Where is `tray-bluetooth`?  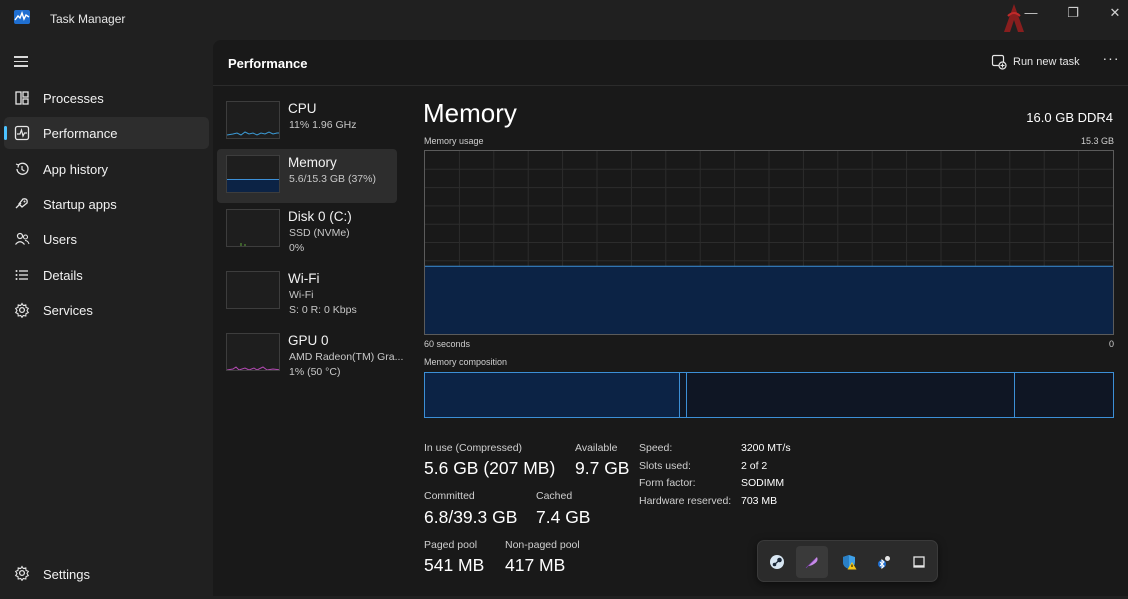 tray-bluetooth is located at coordinates (884, 562).